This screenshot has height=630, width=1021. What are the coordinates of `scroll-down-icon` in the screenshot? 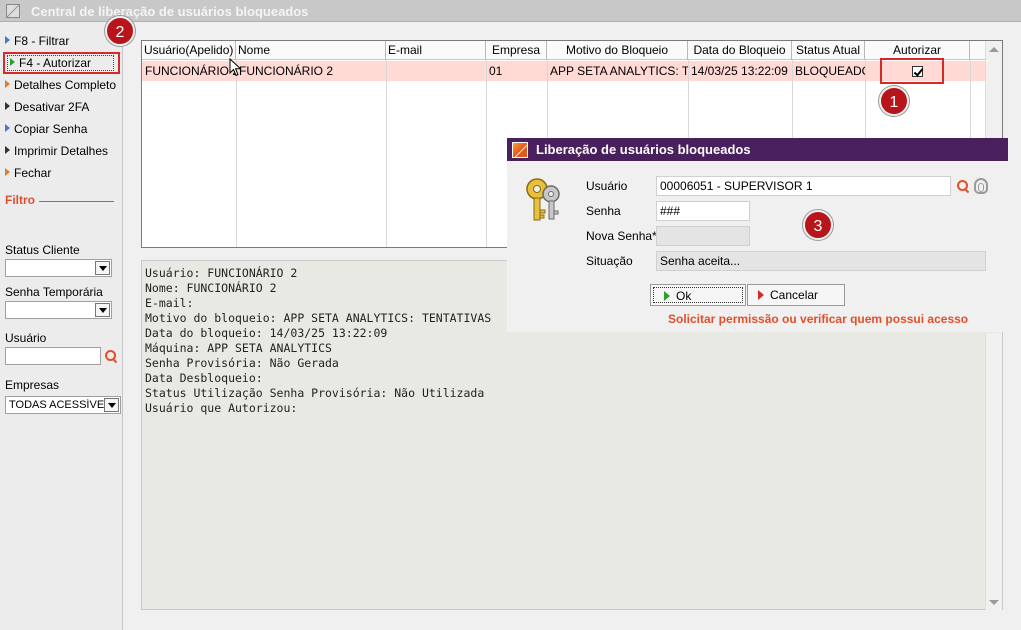 It's located at (994, 602).